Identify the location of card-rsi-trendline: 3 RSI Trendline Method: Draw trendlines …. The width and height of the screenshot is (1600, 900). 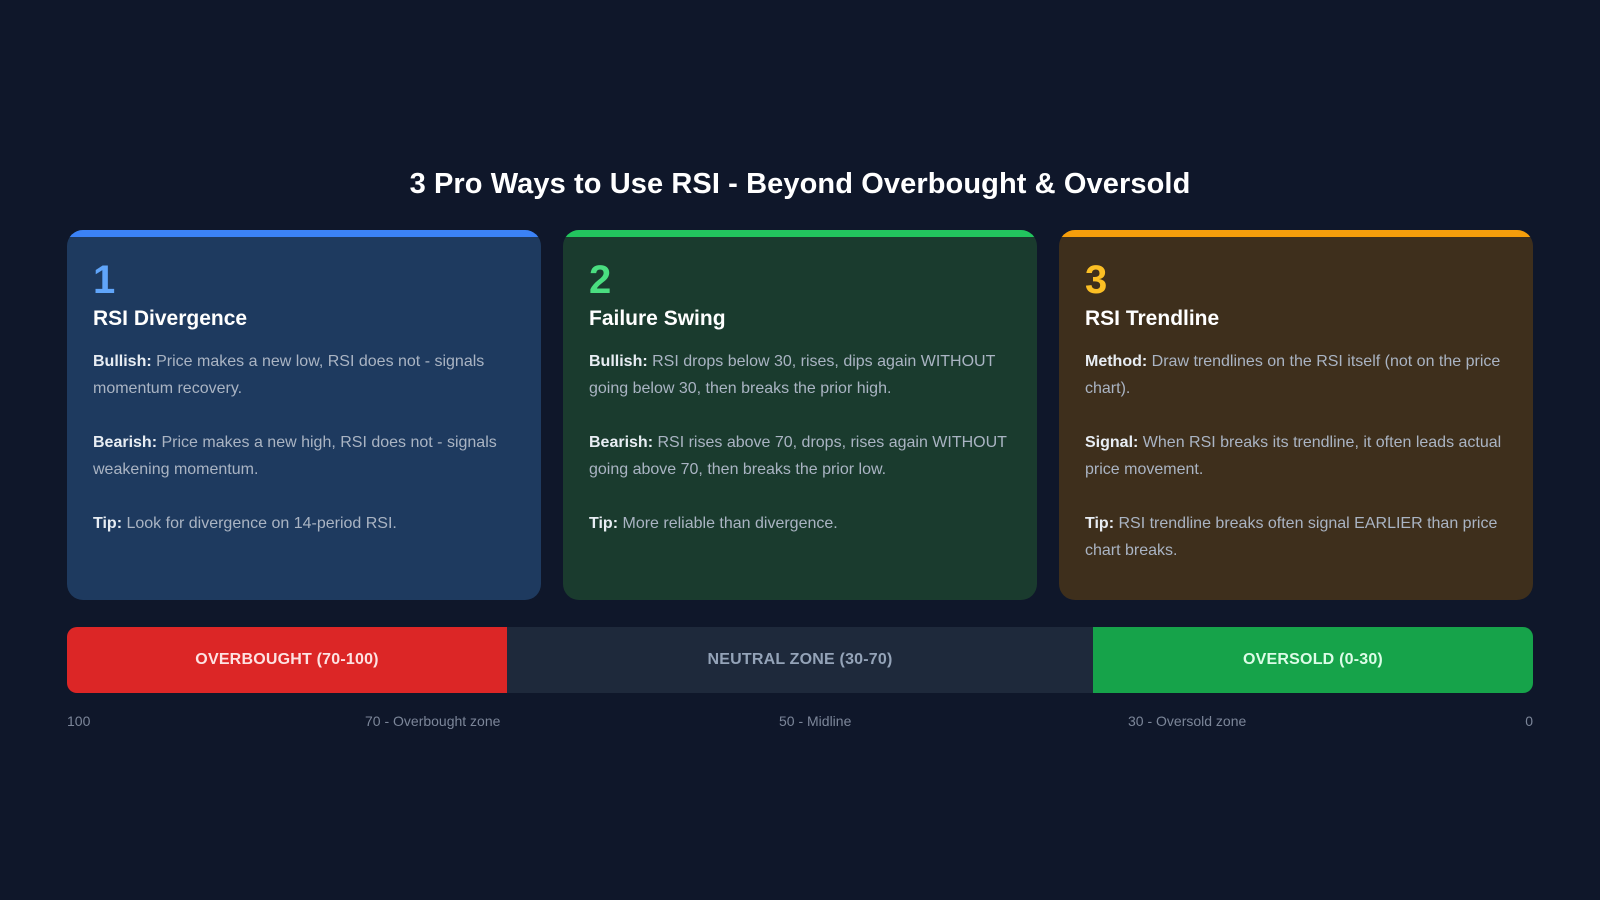
(1296, 415).